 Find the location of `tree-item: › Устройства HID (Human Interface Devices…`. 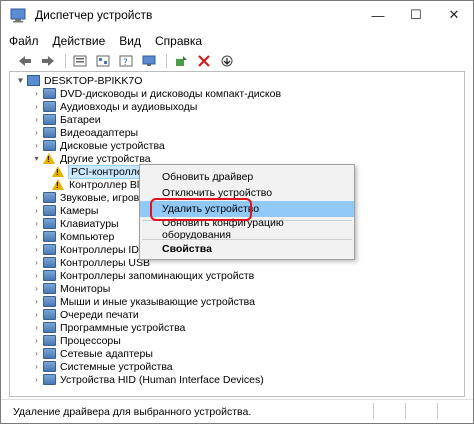

tree-item: › Устройства HID (Human Interface Devices… is located at coordinates (148, 379).